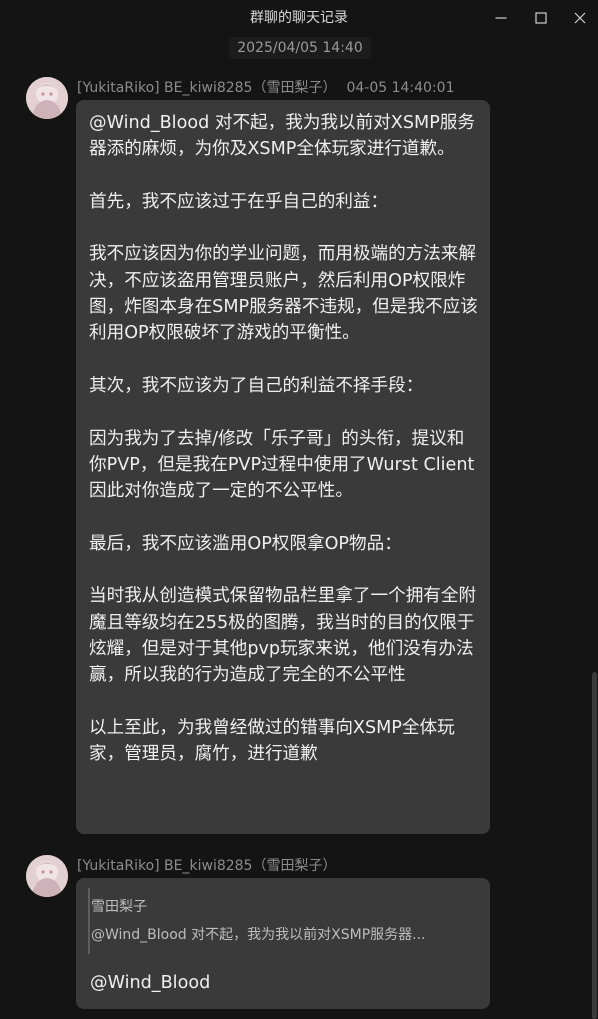  Describe the element at coordinates (400, 88) in the screenshot. I see `message-time: 04-05 14:40:01` at that location.